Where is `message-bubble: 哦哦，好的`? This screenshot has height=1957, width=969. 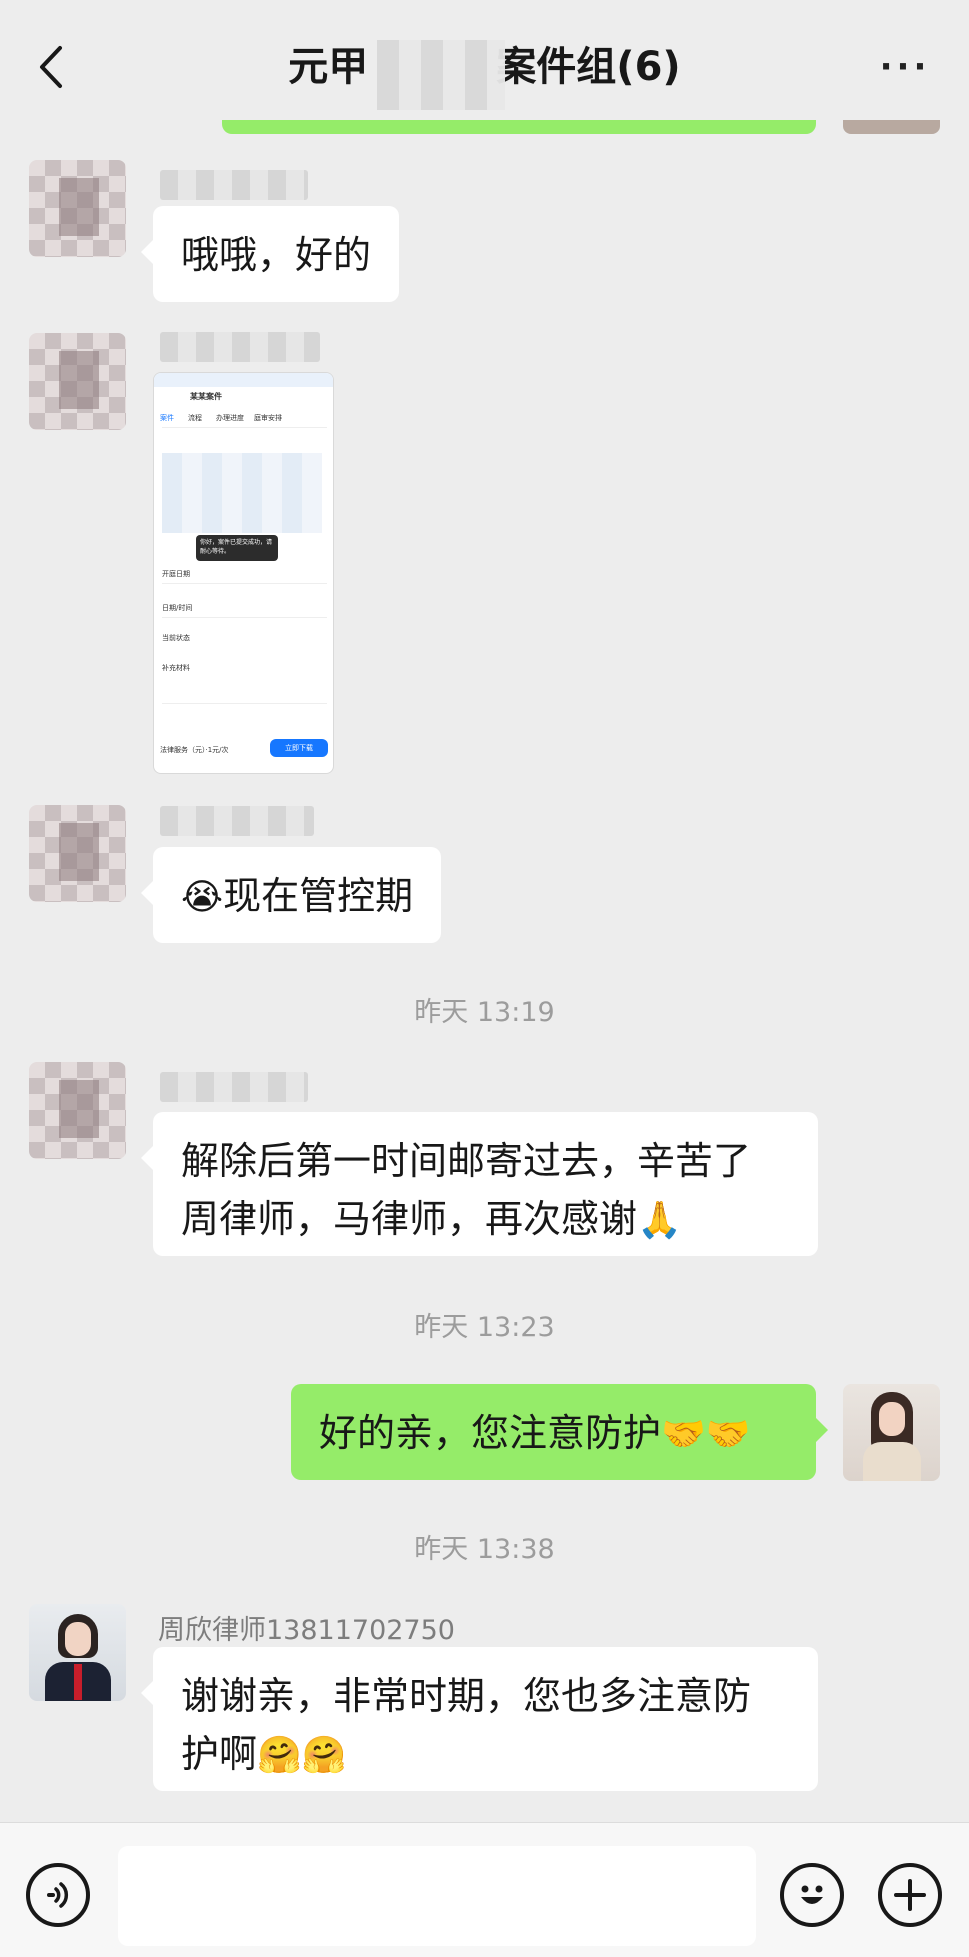 message-bubble: 哦哦，好的 is located at coordinates (270, 254).